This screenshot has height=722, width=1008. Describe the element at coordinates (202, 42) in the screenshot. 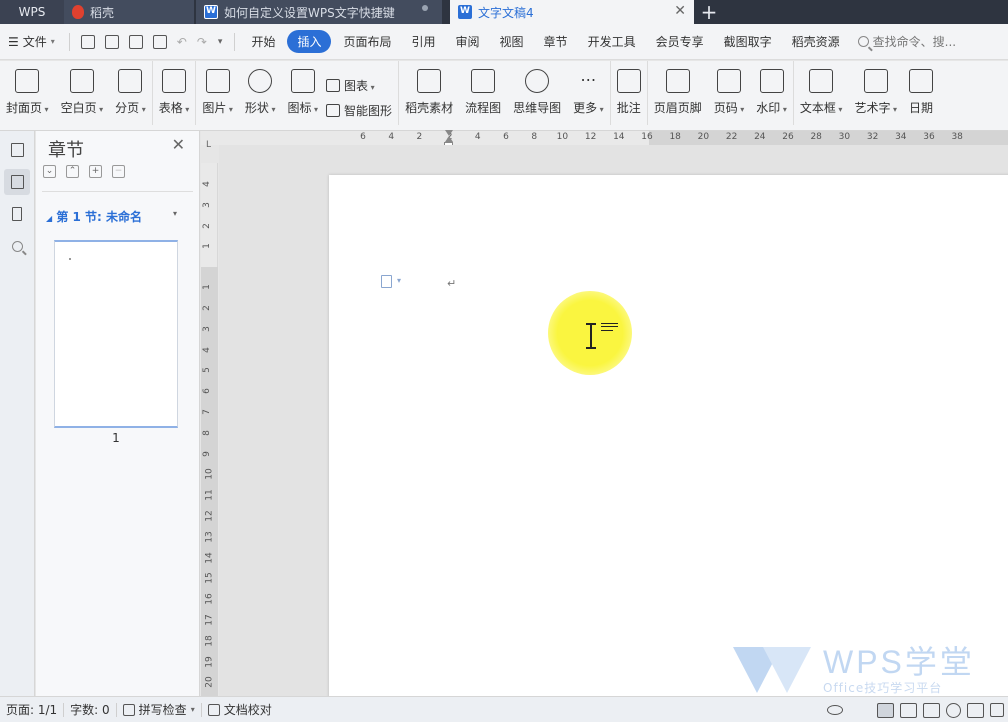

I see `redo-icon: ↷` at that location.